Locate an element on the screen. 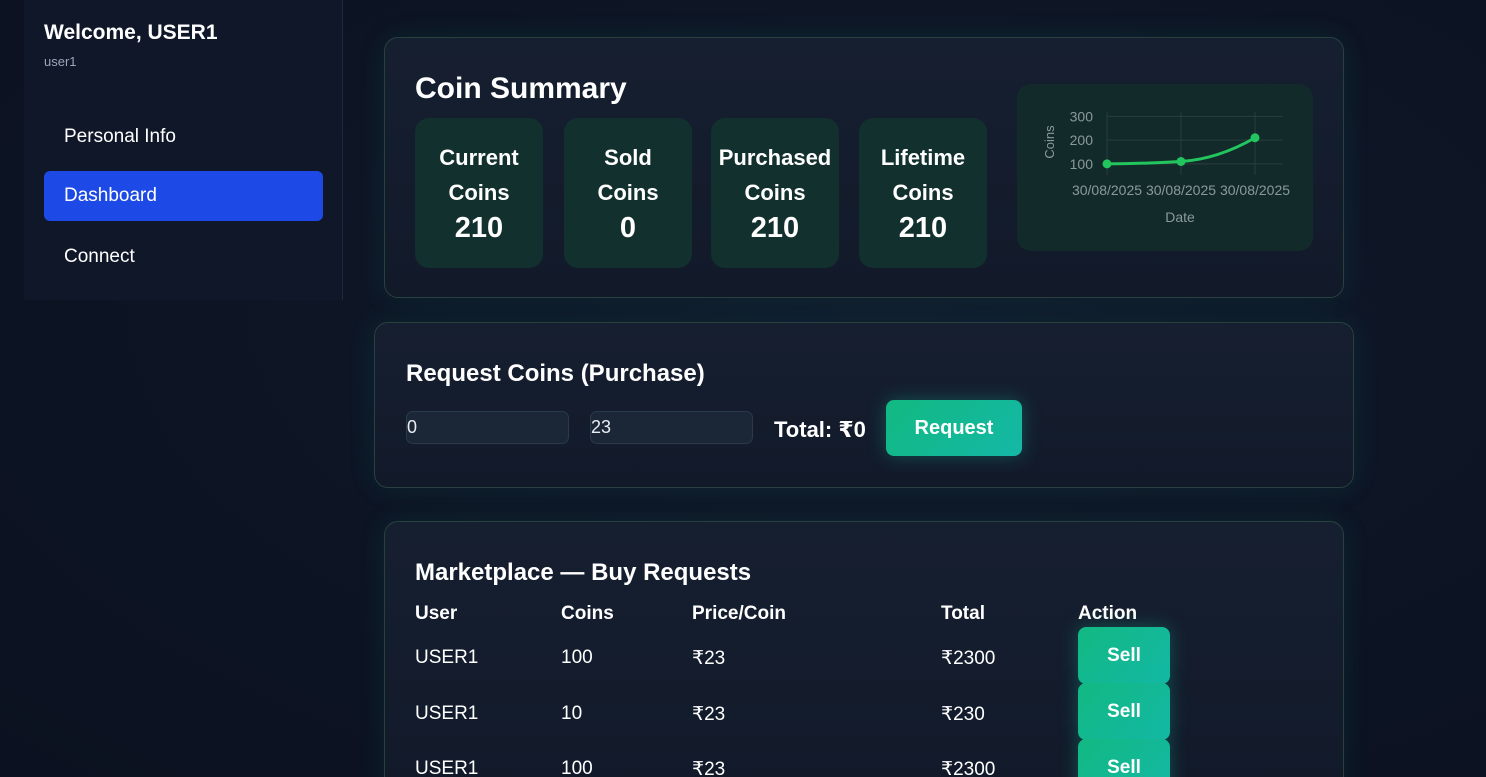  column-header-action: Action is located at coordinates (1108, 613).